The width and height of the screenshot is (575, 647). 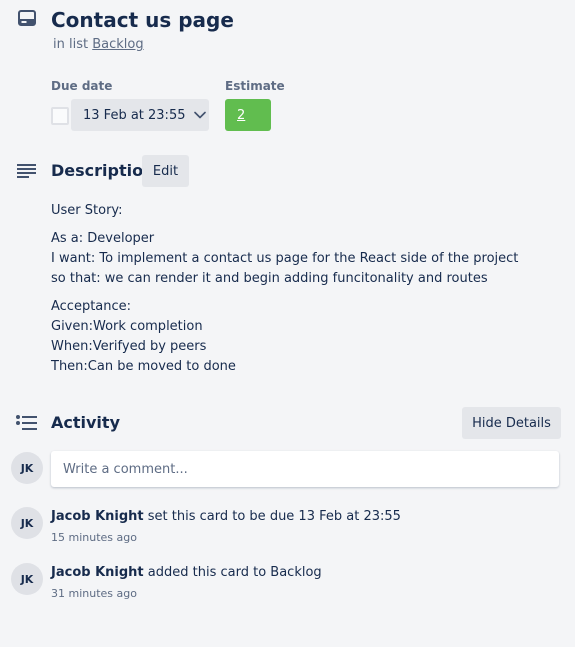 What do you see at coordinates (255, 86) in the screenshot?
I see `estimate-label: Estimate` at bounding box center [255, 86].